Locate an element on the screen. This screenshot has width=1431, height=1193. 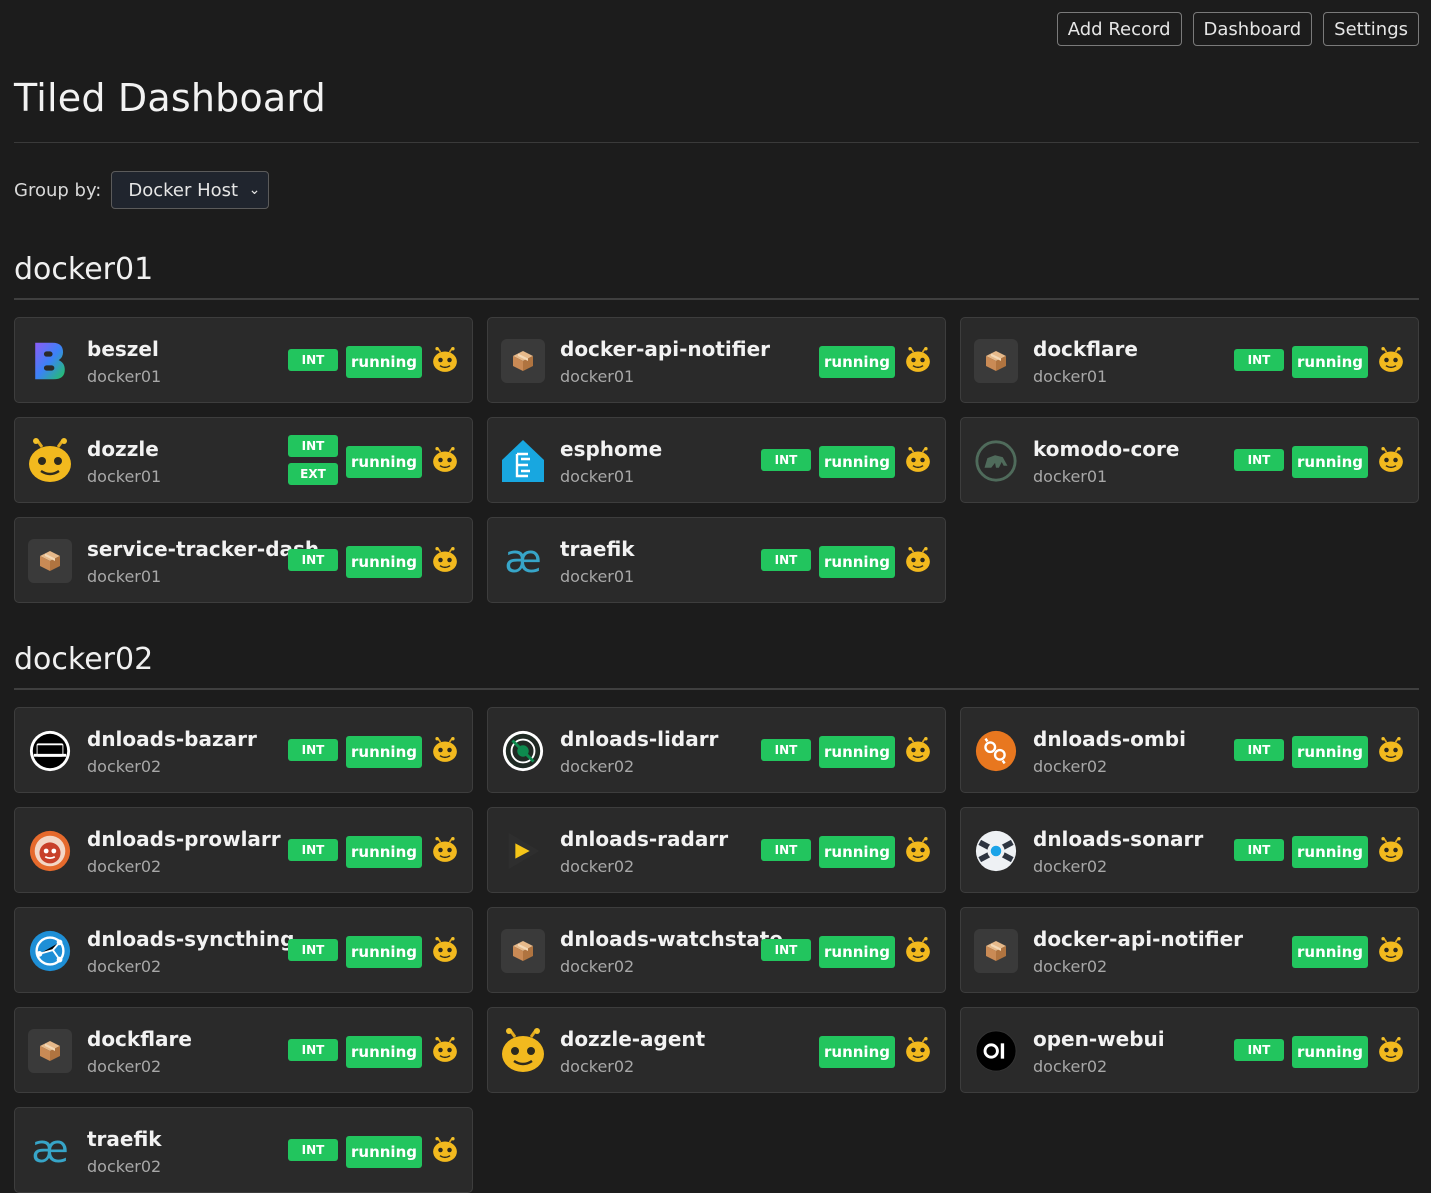
service-name: dnloads-ombi is located at coordinates (1109, 739).